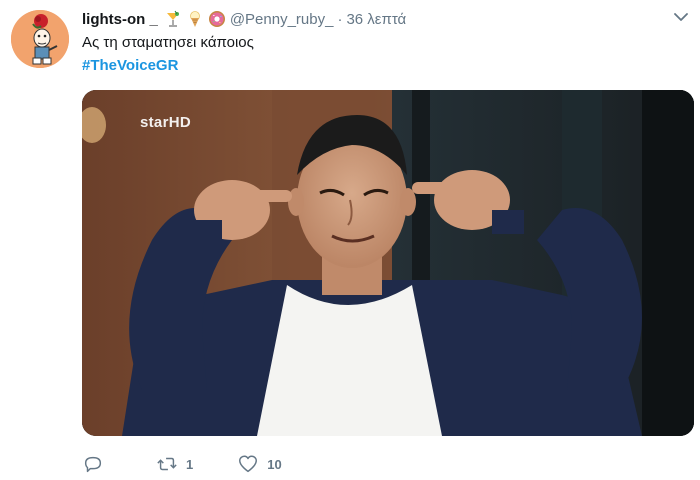 The height and width of the screenshot is (480, 700). I want to click on user-handle: @Penny_ruby_, so click(282, 19).